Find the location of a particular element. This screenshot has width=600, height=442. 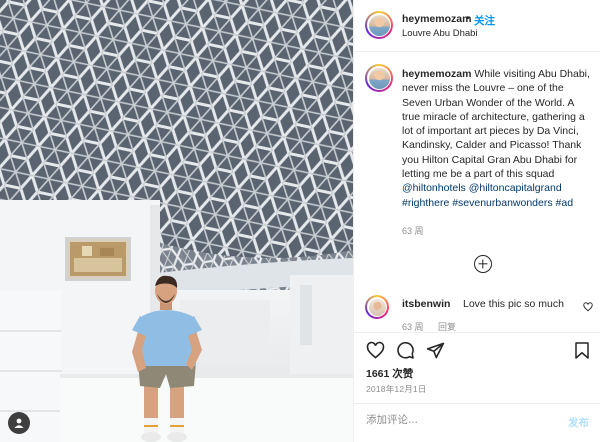

caption-username: heymemozam is located at coordinates (436, 74).